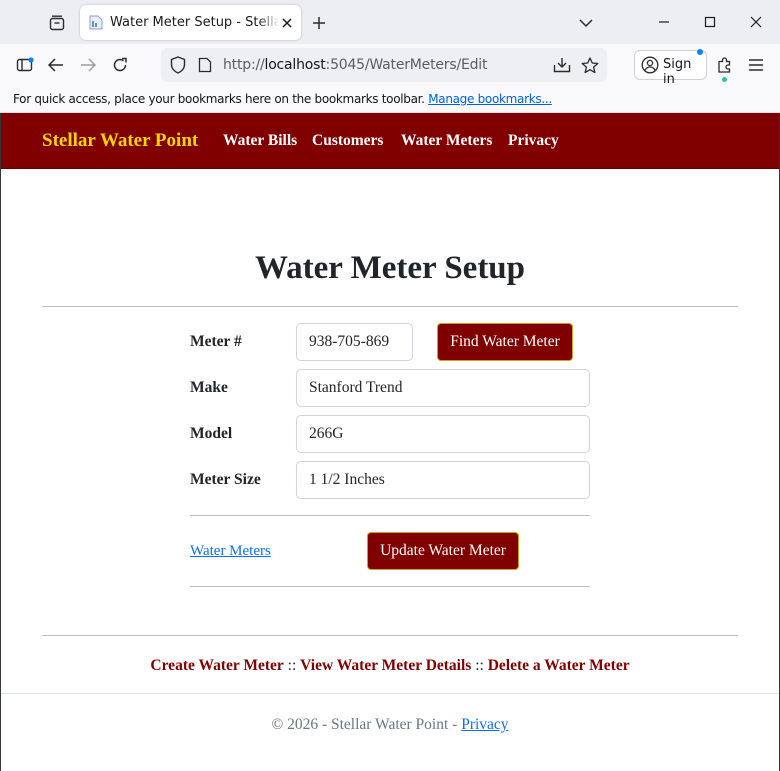 The image size is (780, 771). I want to click on tab-overview-button, so click(57, 23).